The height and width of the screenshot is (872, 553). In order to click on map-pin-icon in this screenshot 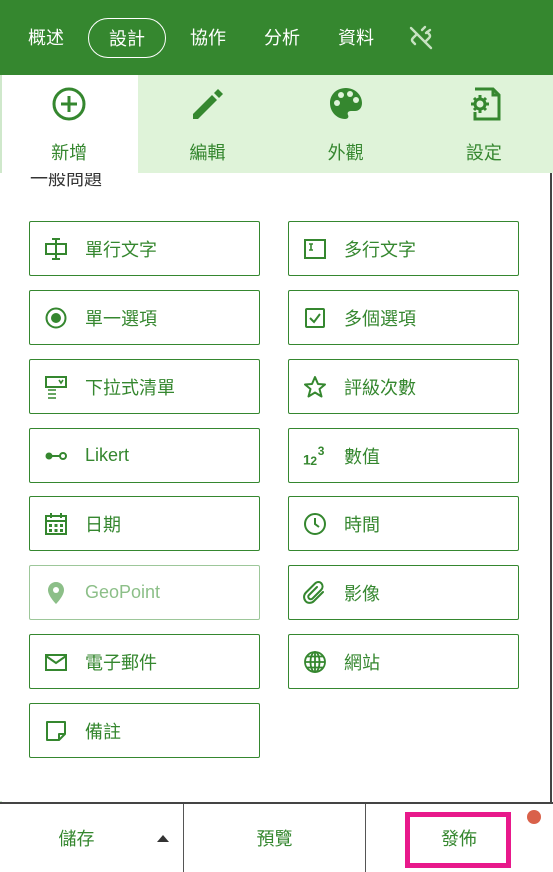, I will do `click(56, 593)`.